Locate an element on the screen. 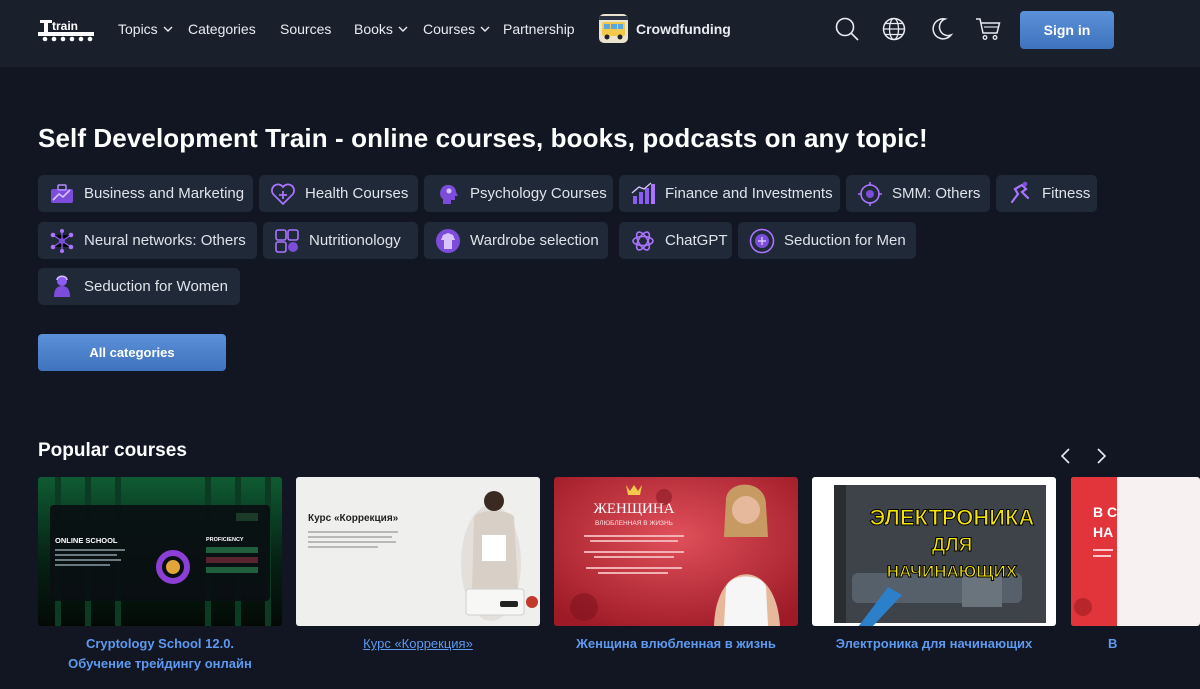  chatgpt-icon is located at coordinates (643, 240).